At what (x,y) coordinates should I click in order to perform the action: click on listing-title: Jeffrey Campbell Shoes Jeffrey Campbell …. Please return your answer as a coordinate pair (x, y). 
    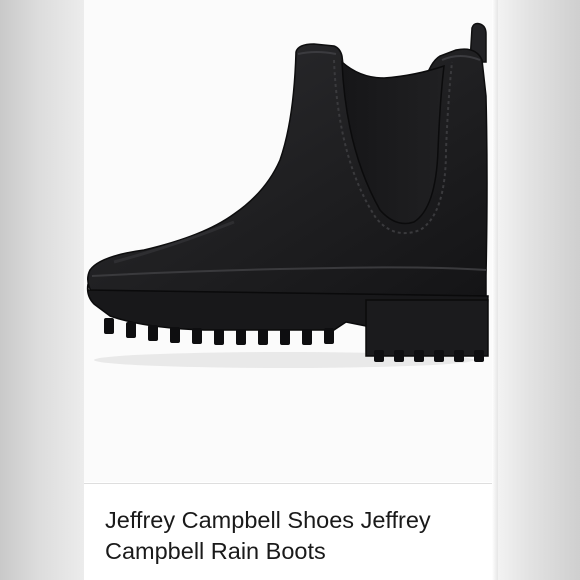
    Looking at the image, I should click on (301, 536).